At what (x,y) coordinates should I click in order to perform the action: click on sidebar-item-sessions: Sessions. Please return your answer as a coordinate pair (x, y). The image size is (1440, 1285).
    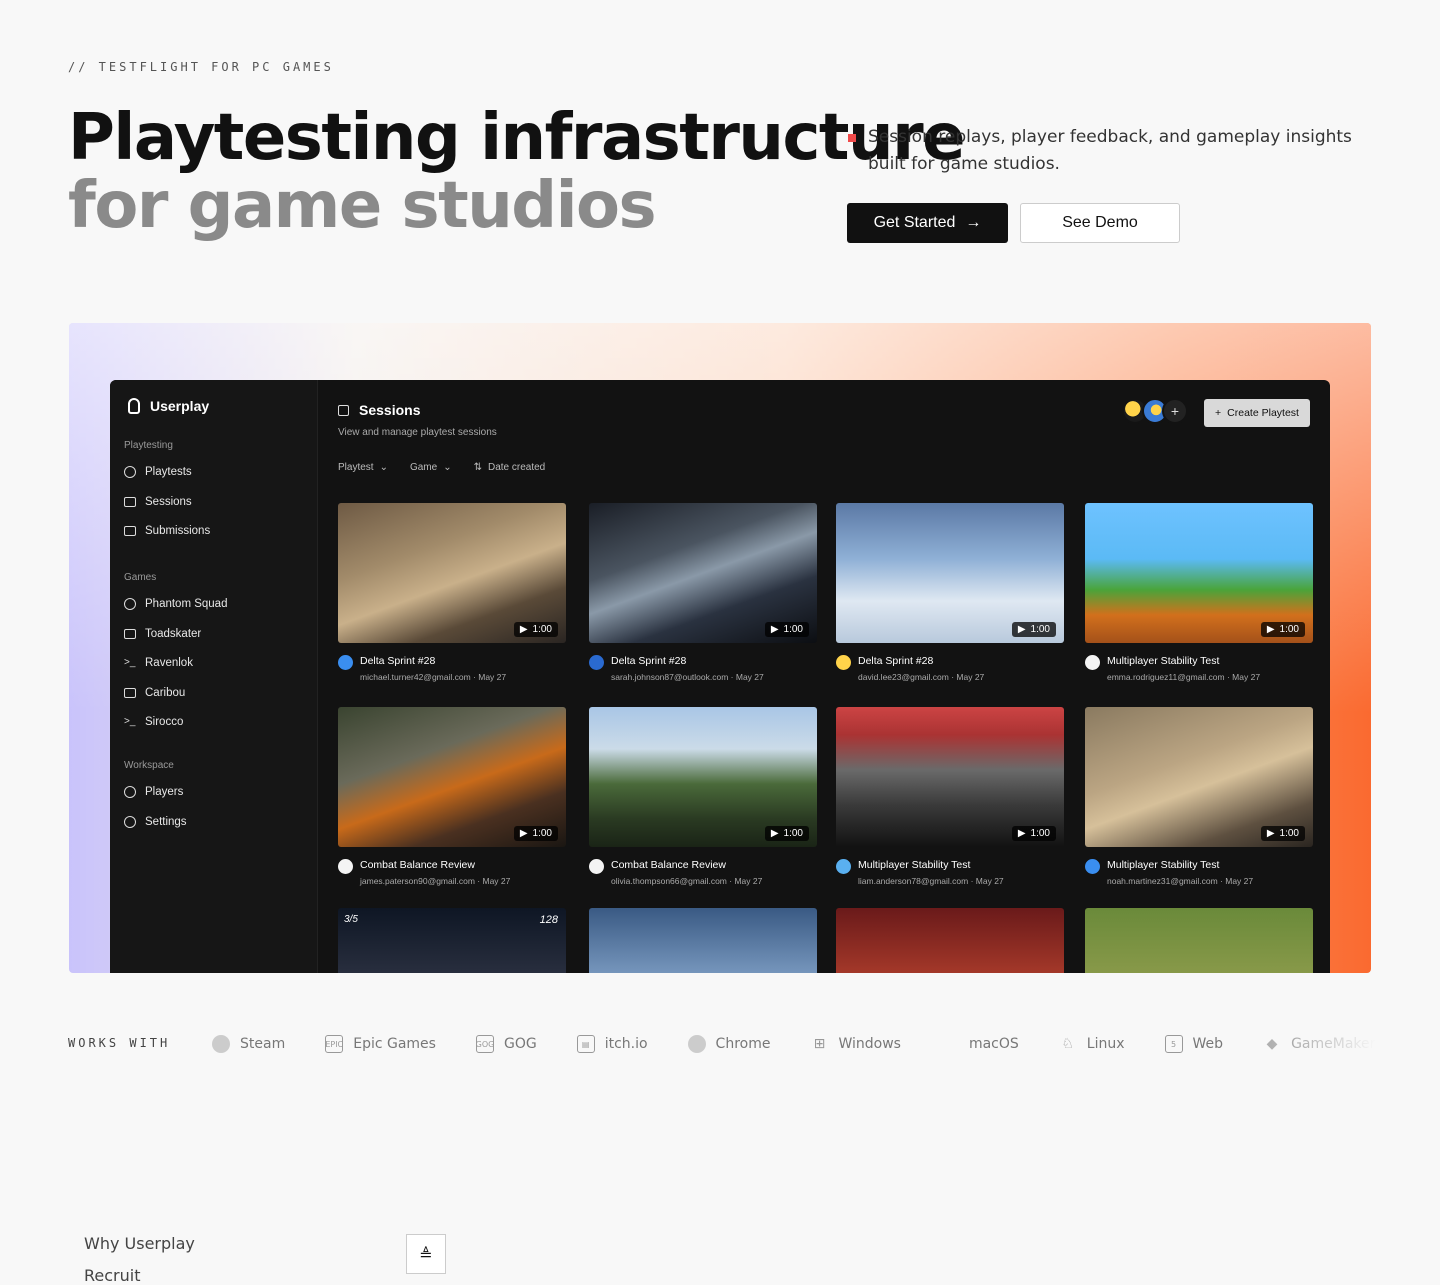
    Looking at the image, I should click on (158, 502).